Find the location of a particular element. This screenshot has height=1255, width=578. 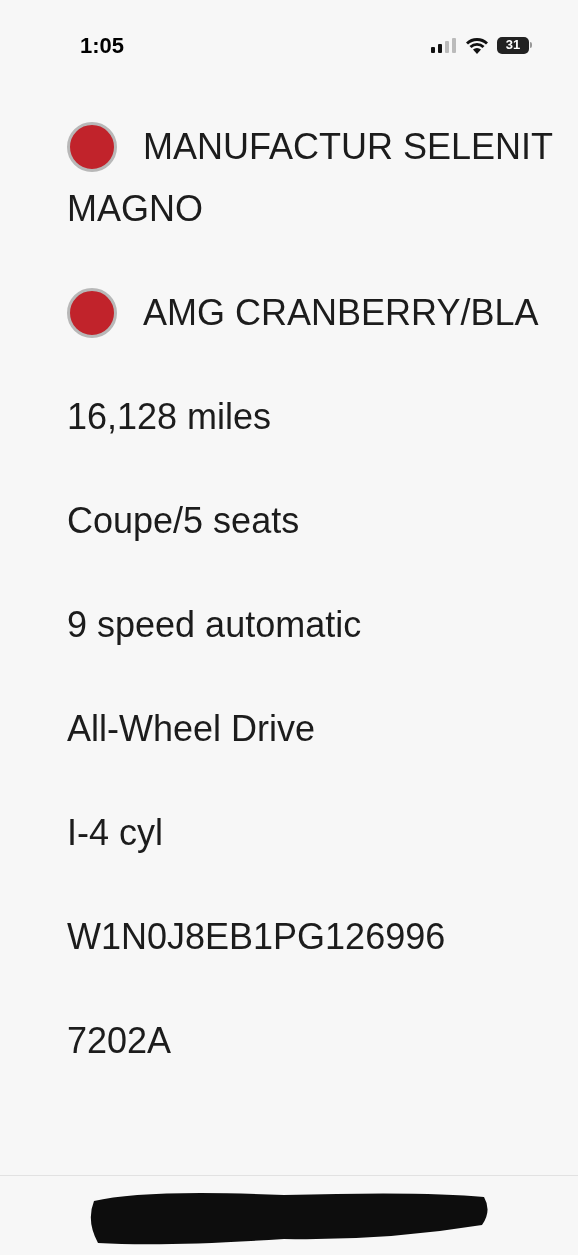

status-time: 1:05 is located at coordinates (102, 45).